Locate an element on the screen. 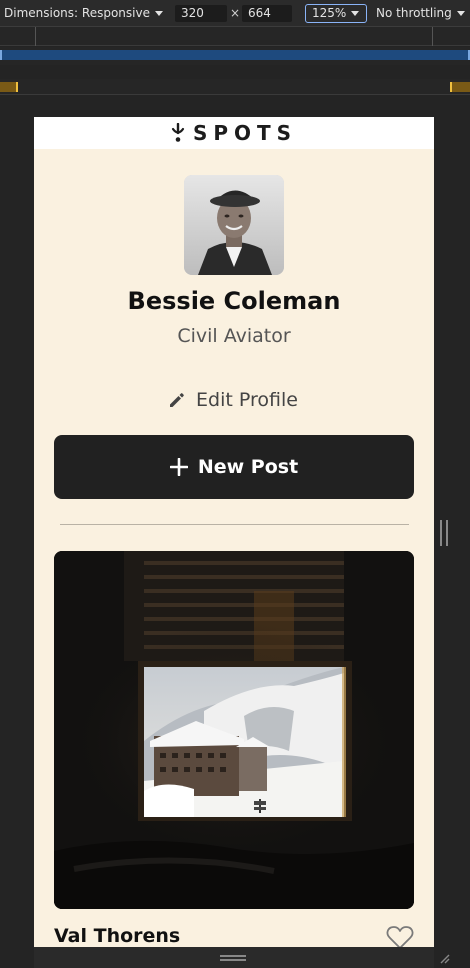 This screenshot has height=968, width=470. zoom-dropdown: 125% is located at coordinates (336, 13).